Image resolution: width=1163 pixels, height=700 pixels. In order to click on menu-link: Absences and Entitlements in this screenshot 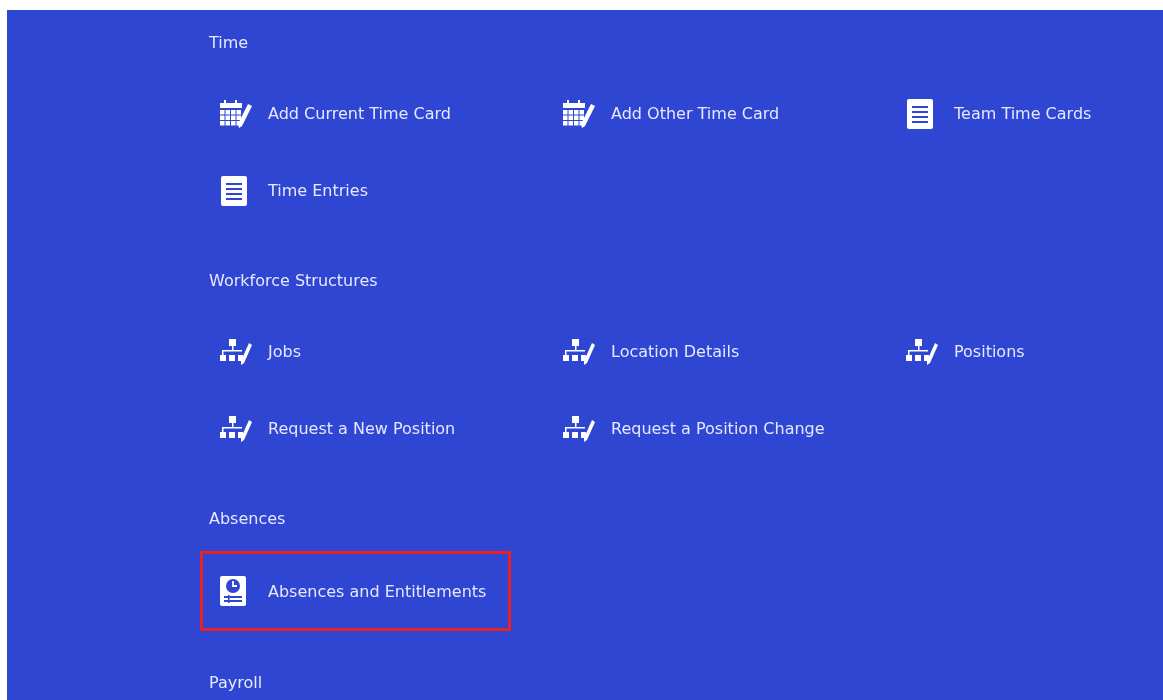, I will do `click(356, 591)`.